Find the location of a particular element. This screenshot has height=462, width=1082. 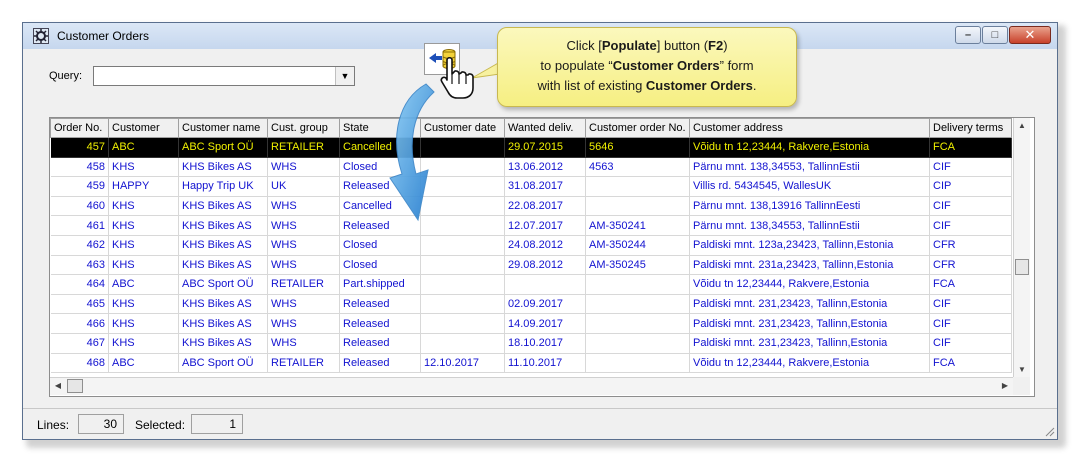

vertical-scrollbar: ▲ ▼ is located at coordinates (1021, 248).